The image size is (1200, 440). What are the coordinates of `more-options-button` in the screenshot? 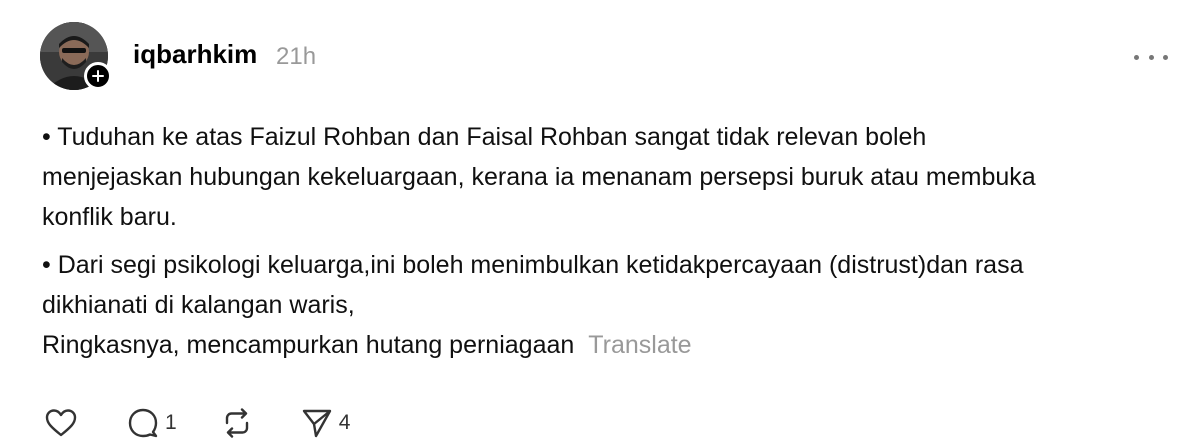 It's located at (1151, 57).